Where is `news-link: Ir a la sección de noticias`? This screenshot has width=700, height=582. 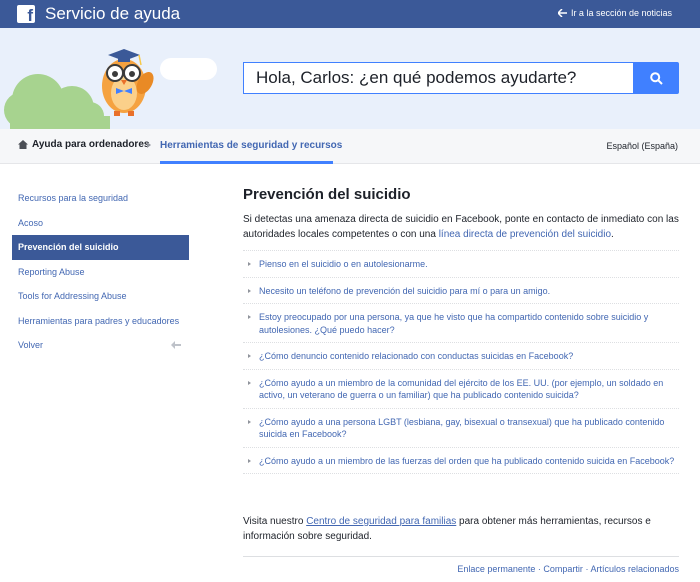
news-link: Ir a la sección de noticias is located at coordinates (614, 13).